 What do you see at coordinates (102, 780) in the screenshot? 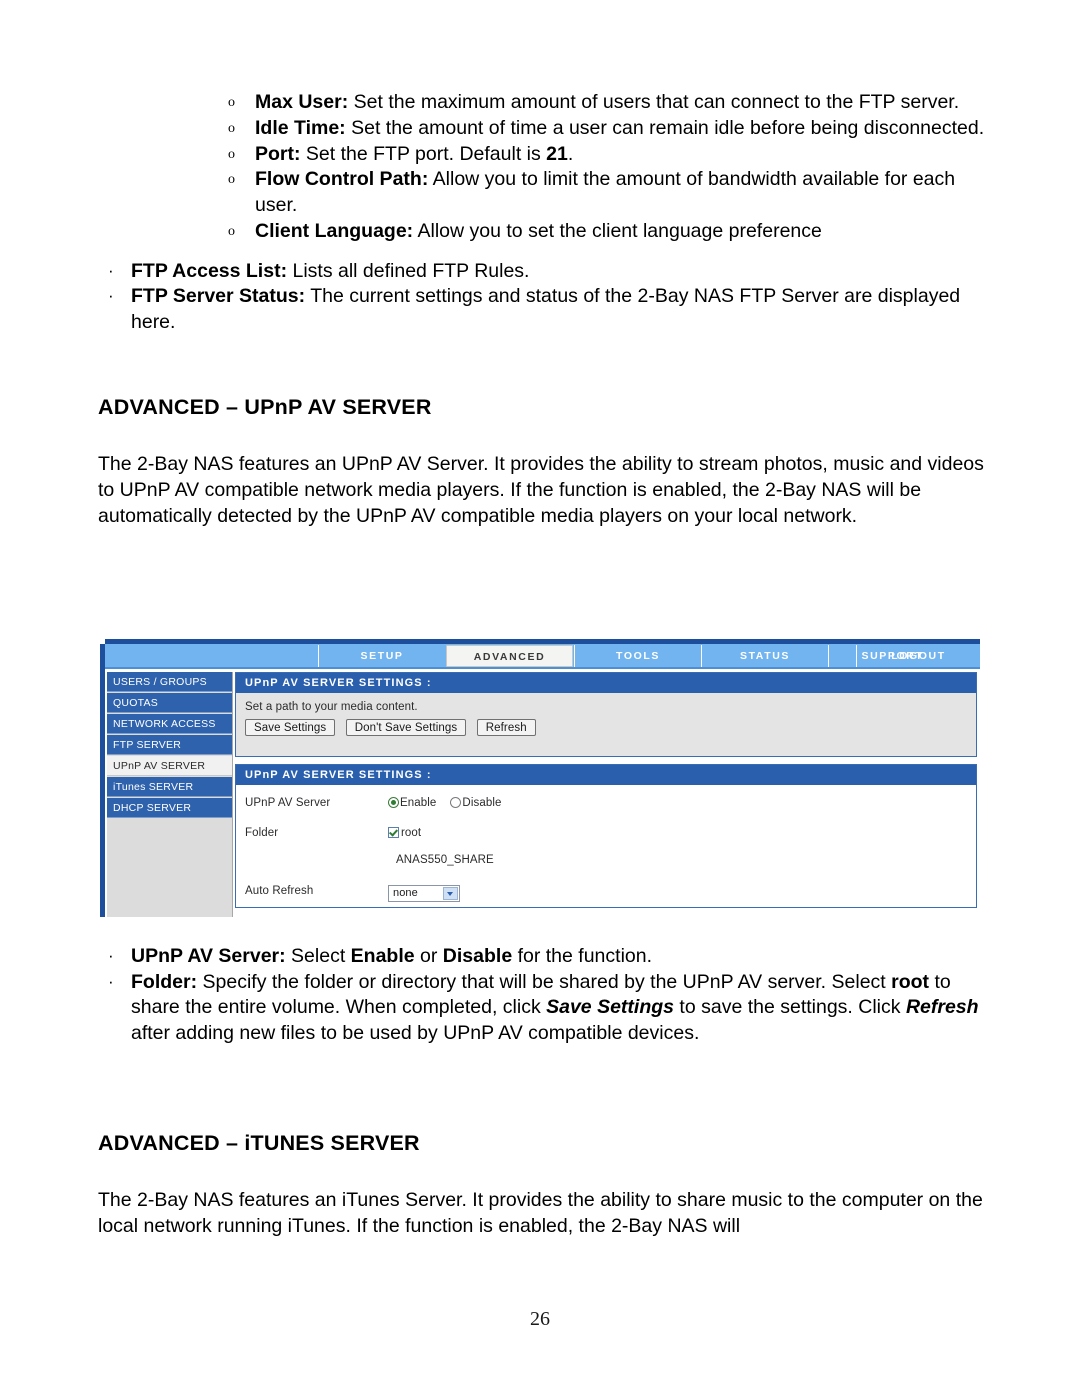
I see `left-accent-rail` at bounding box center [102, 780].